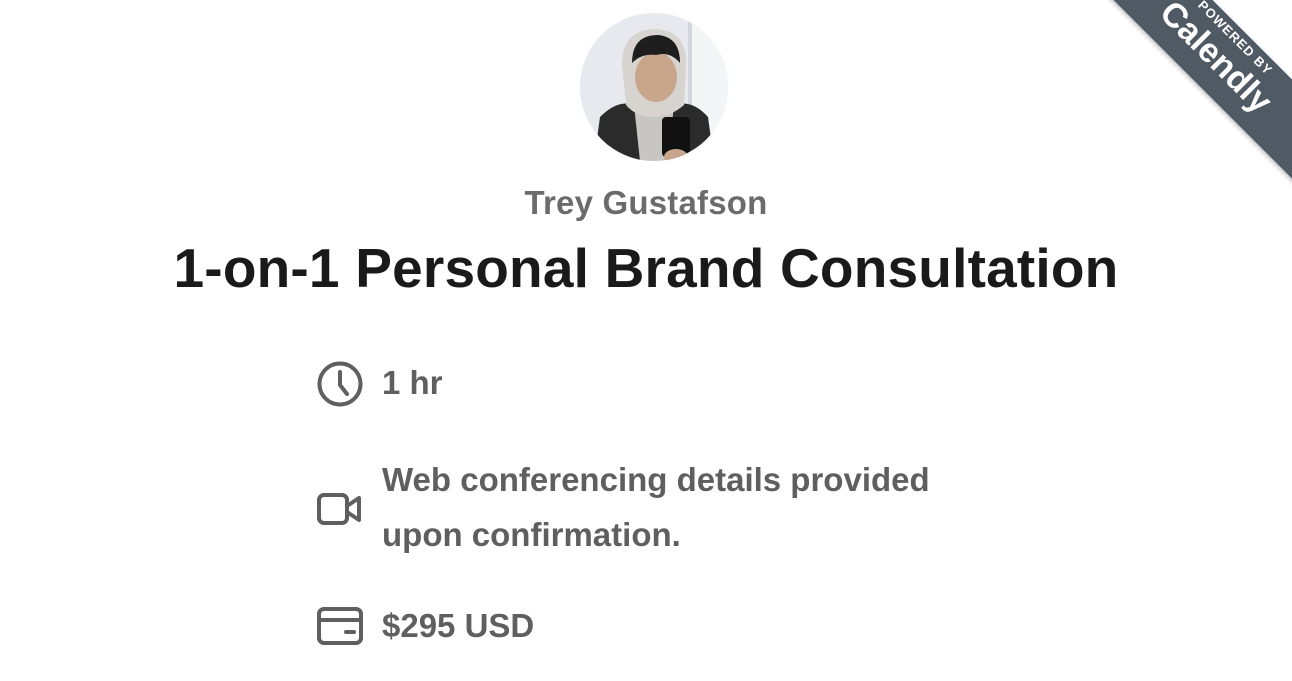  I want to click on host-name: Trey Gustafson, so click(646, 202).